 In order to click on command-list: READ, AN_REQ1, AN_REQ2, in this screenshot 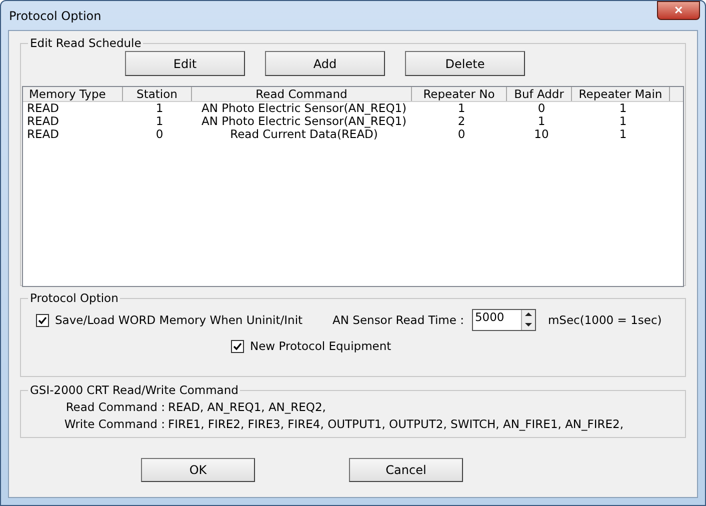, I will do `click(247, 407)`.